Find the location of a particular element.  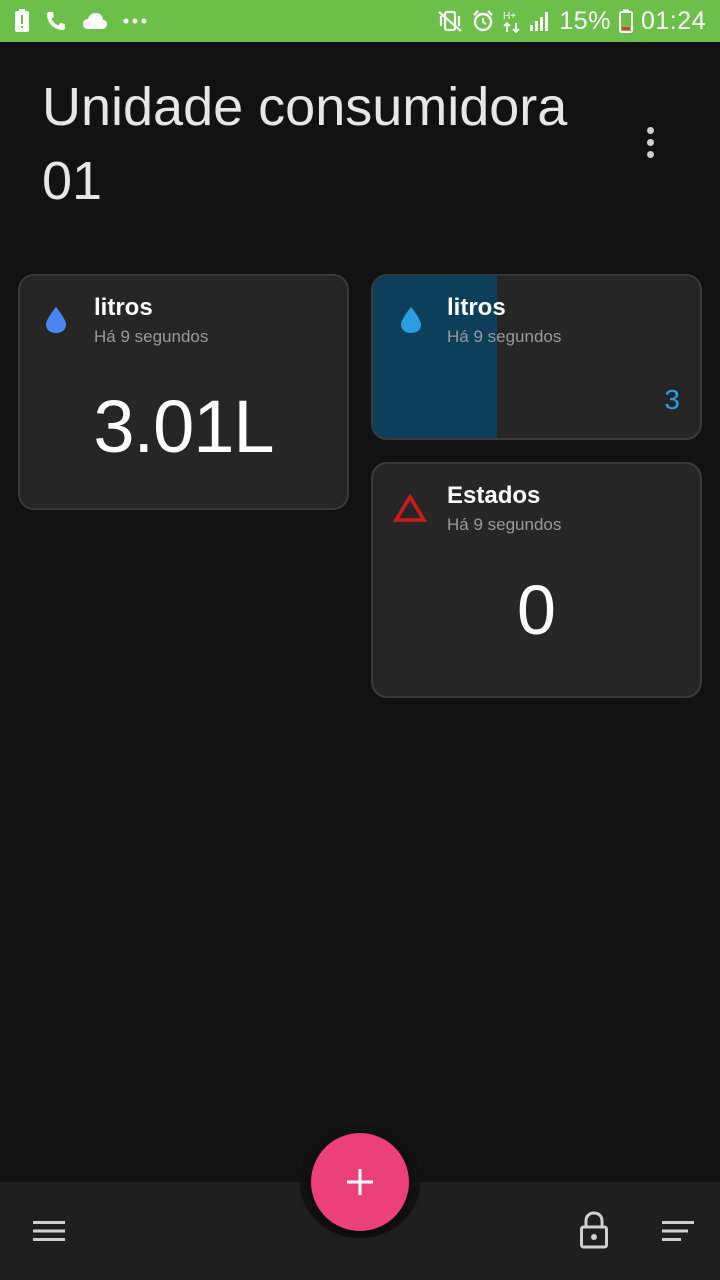

battery-alert-icon is located at coordinates (22, 21).